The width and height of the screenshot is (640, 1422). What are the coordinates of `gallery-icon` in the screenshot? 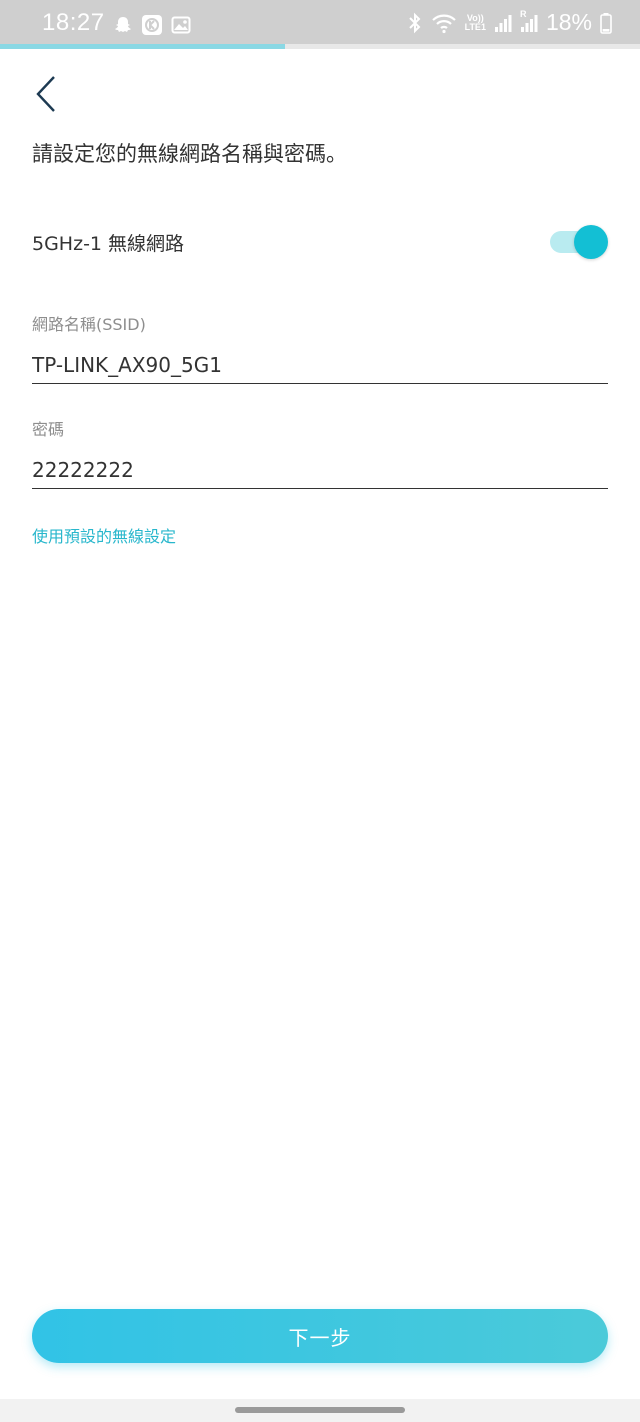 It's located at (181, 25).